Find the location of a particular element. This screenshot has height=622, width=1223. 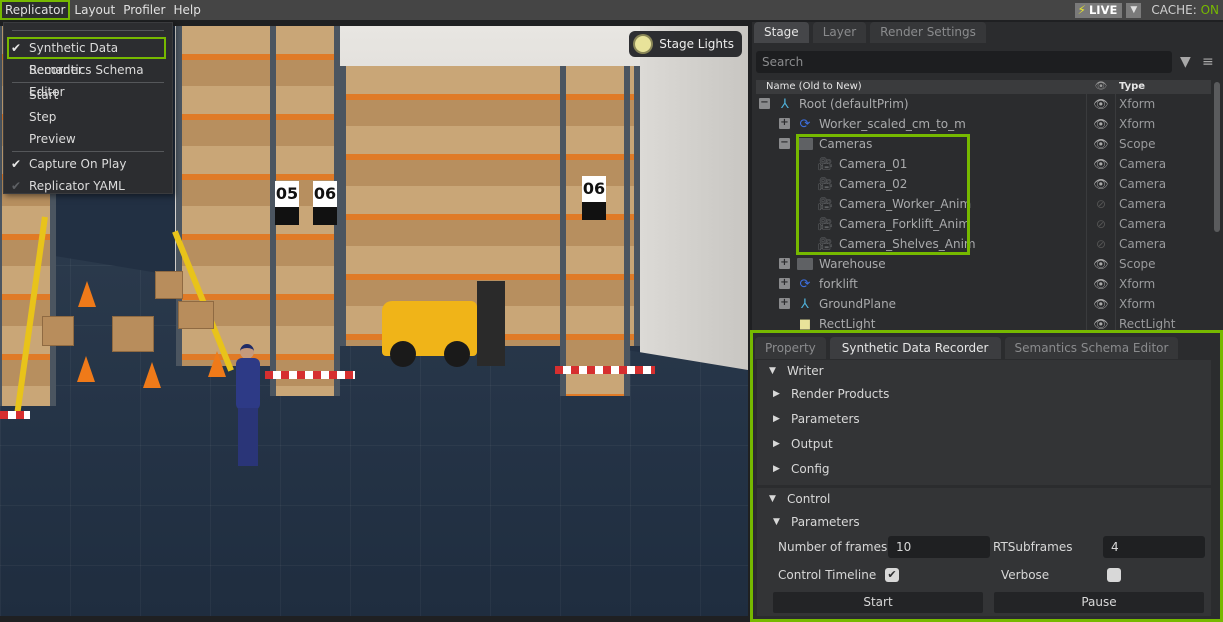

menu-item-label: Capture On Play is located at coordinates (78, 164).